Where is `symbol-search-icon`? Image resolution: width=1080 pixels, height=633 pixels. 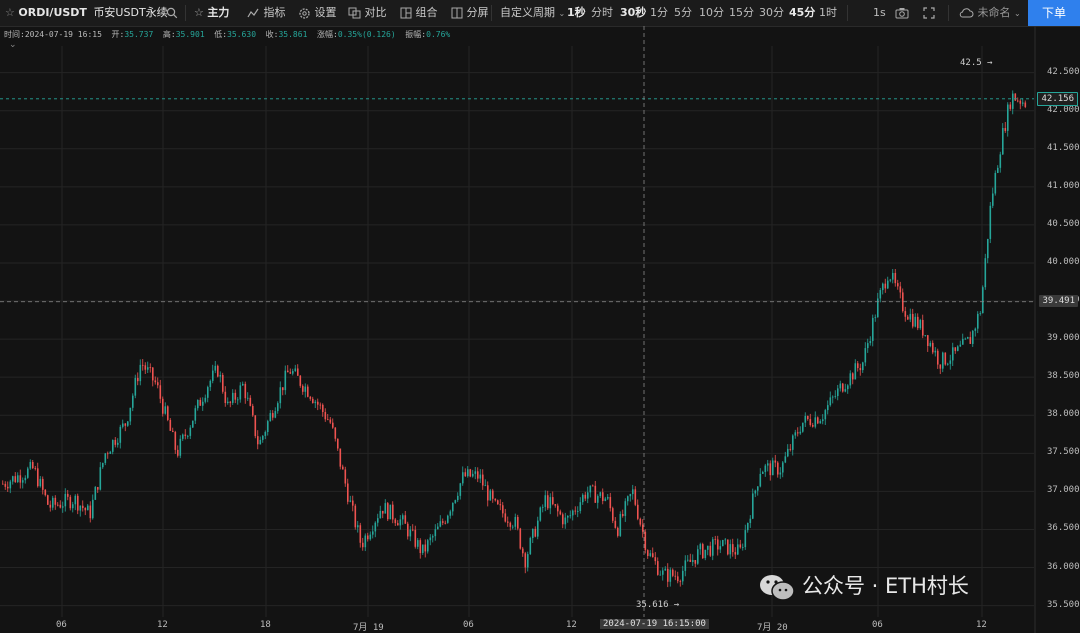 symbol-search-icon is located at coordinates (172, 13).